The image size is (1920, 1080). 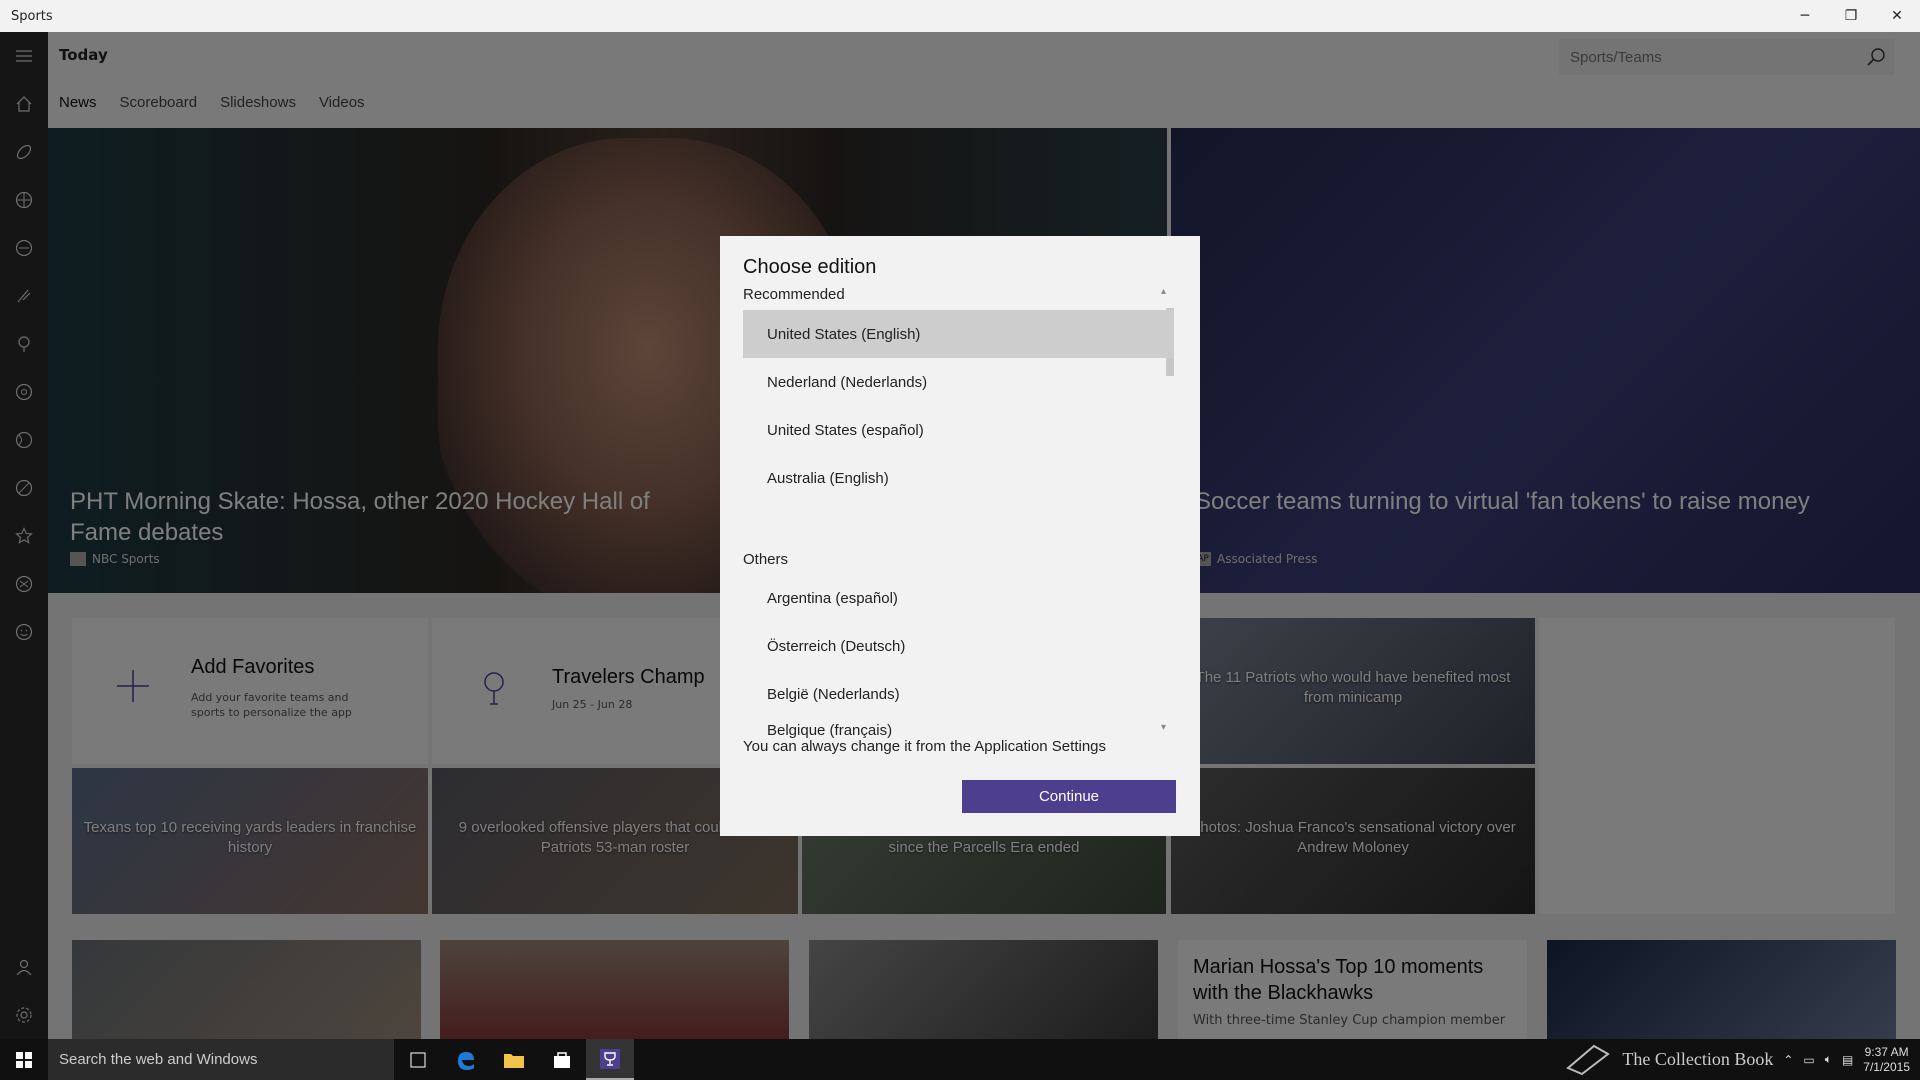 What do you see at coordinates (562, 1059) in the screenshot?
I see `store-icon` at bounding box center [562, 1059].